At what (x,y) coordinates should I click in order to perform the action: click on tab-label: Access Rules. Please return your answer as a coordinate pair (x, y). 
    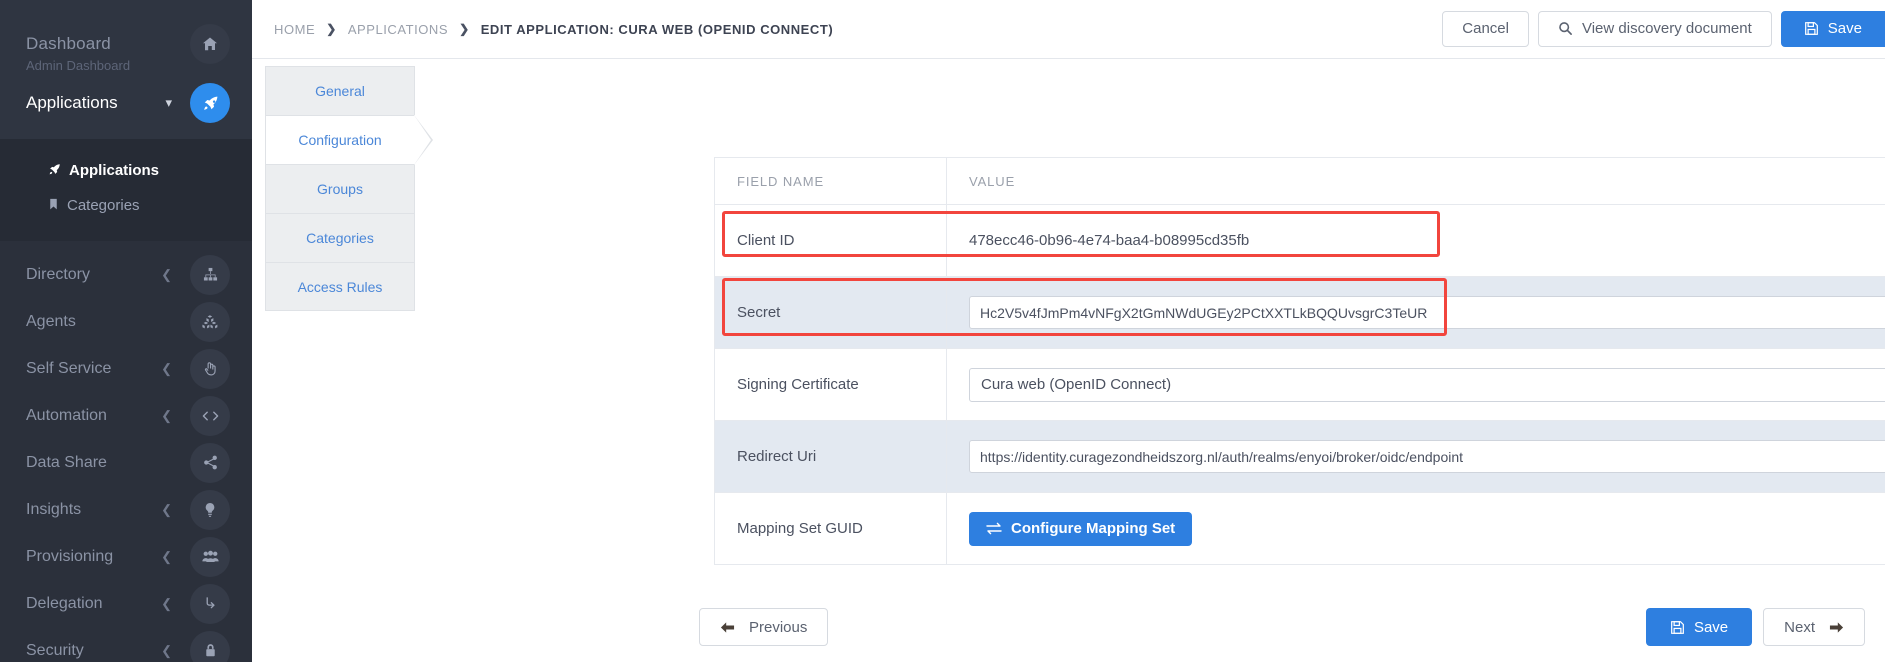
    Looking at the image, I should click on (340, 286).